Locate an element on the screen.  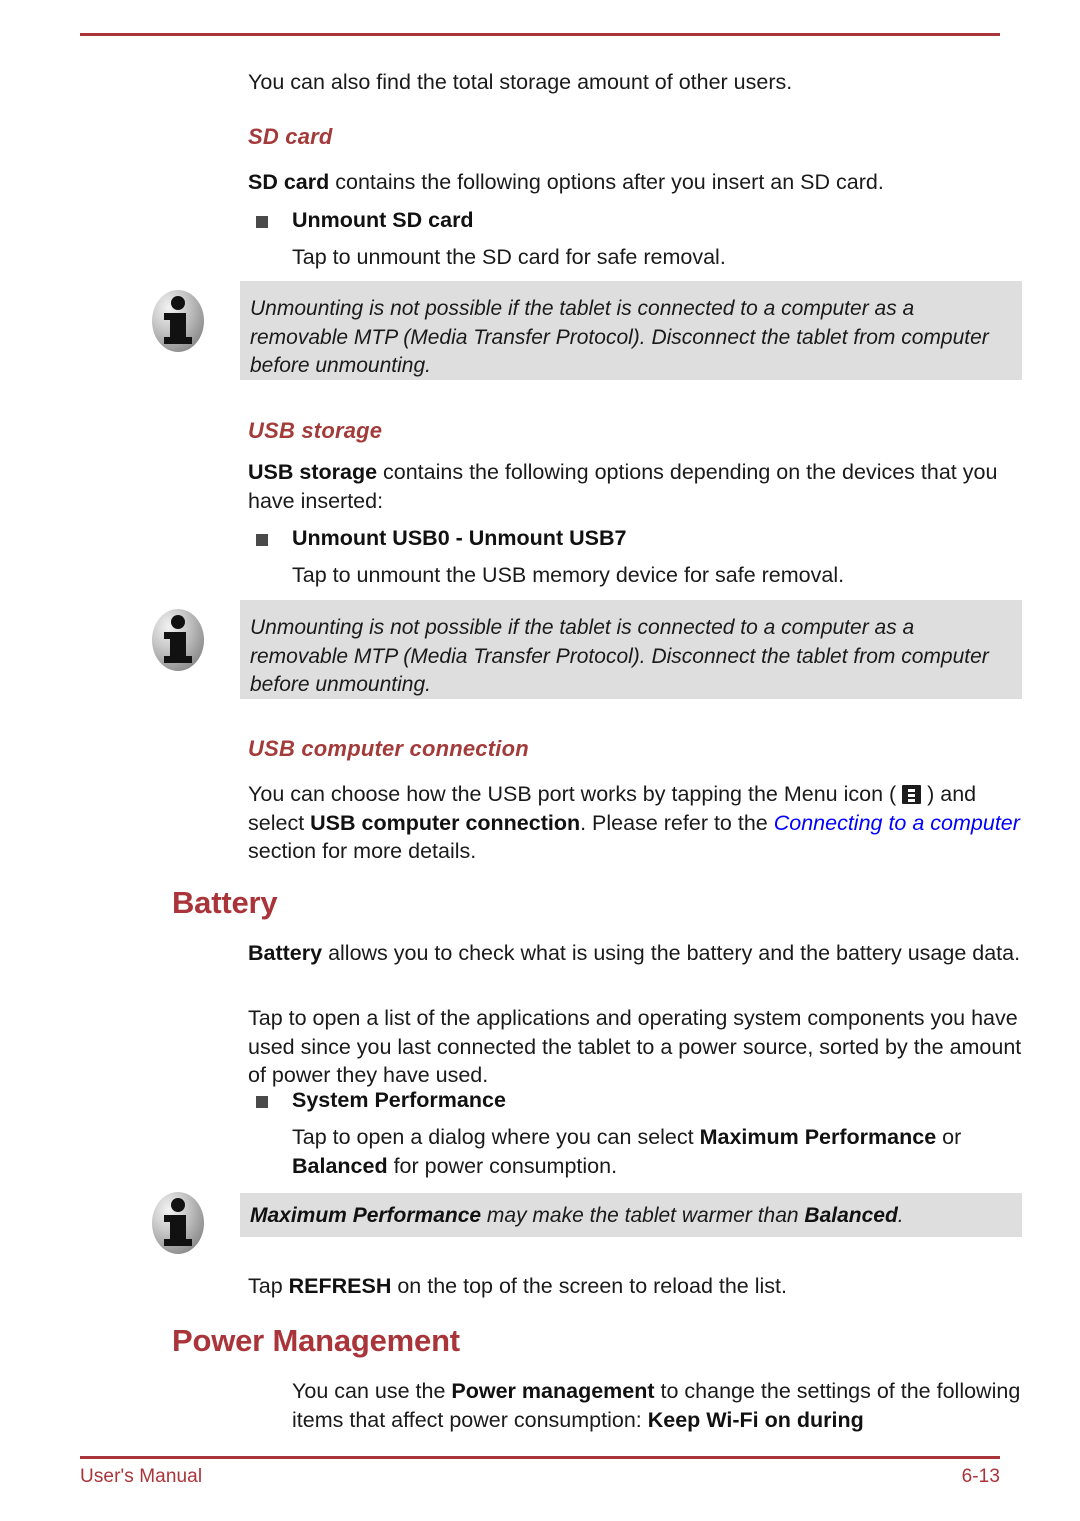
menu-icon is located at coordinates (912, 794).